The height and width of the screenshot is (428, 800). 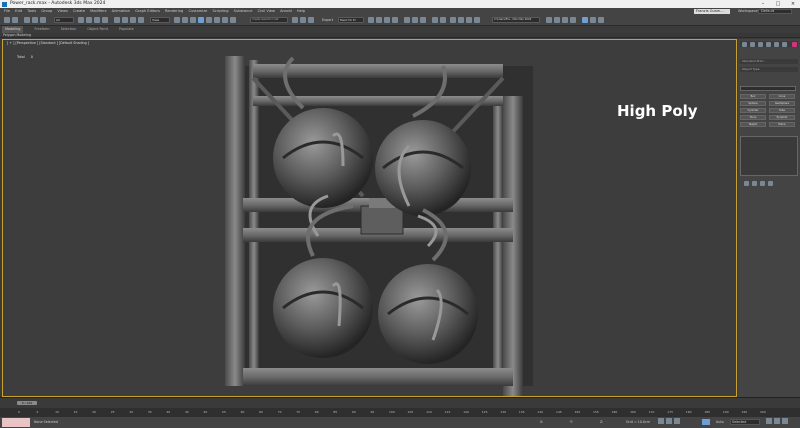 I want to click on play-forward-icon, so click(x=677, y=421).